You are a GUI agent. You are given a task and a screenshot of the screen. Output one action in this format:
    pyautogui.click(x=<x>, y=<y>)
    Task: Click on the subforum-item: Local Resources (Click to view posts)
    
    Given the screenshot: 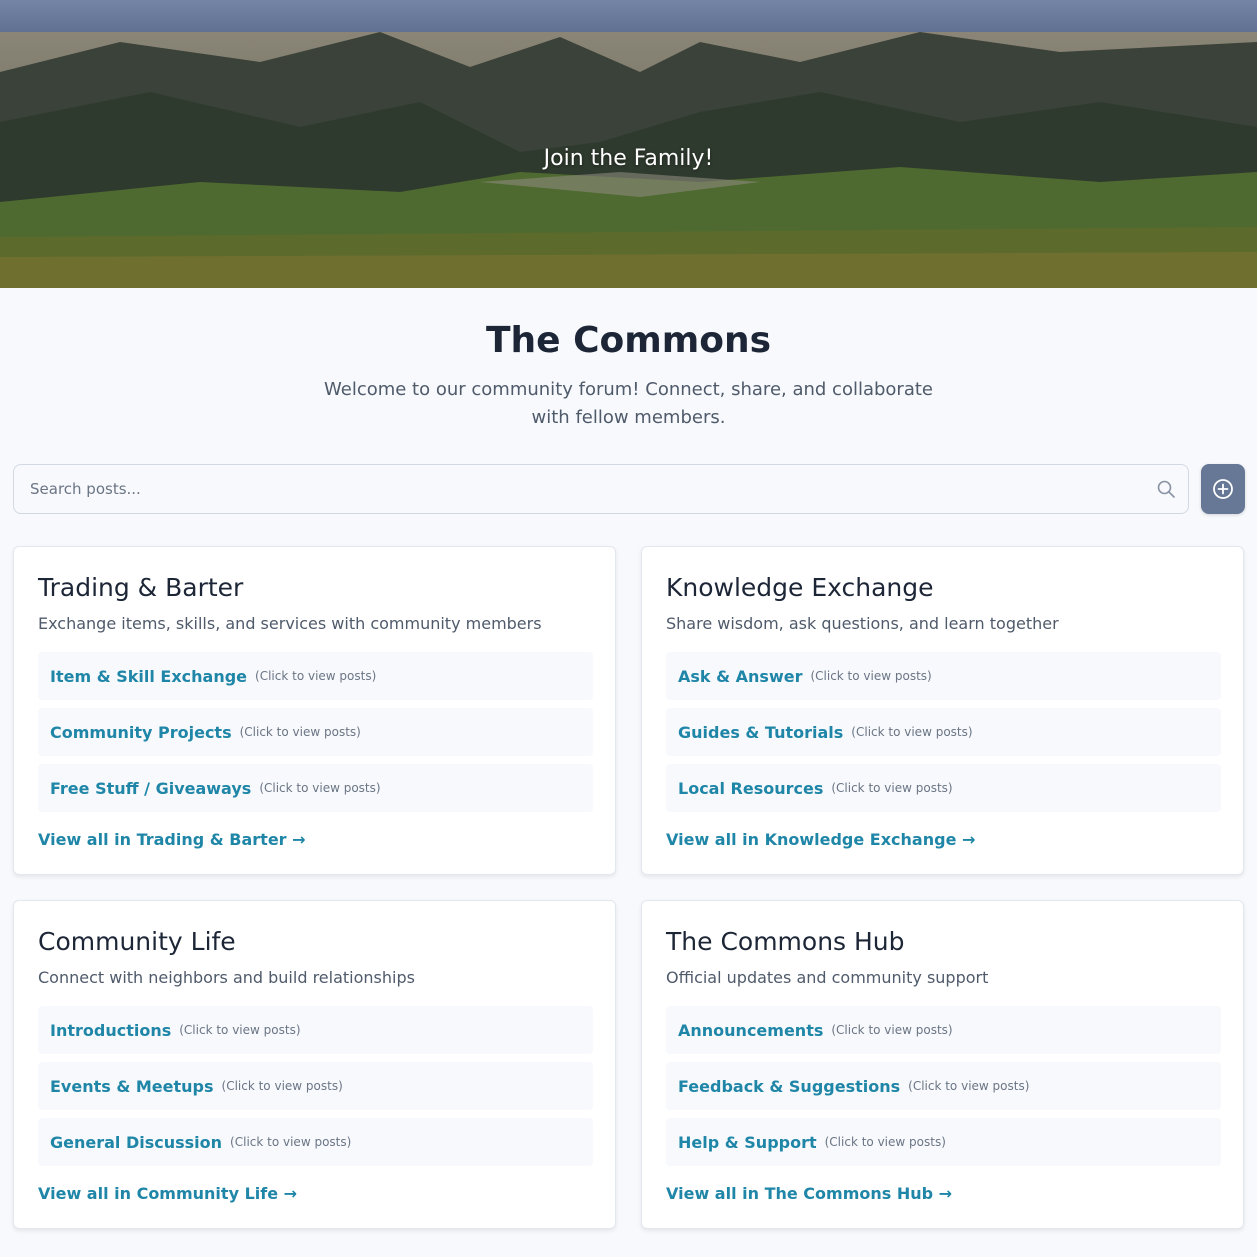 What is the action you would take?
    pyautogui.click(x=943, y=788)
    